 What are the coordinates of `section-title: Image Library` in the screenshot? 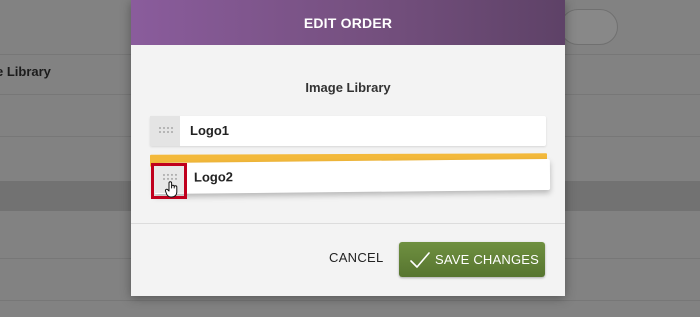 It's located at (348, 87).